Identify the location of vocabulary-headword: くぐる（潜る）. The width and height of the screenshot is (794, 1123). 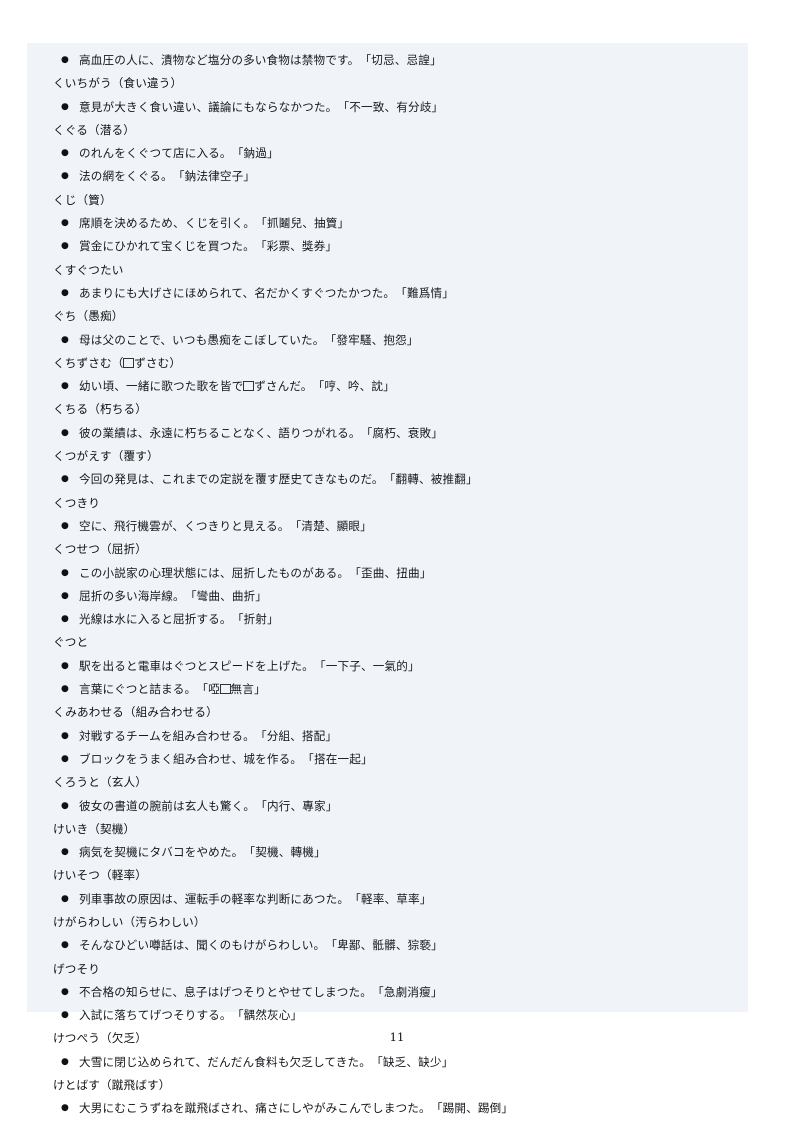
(388, 130).